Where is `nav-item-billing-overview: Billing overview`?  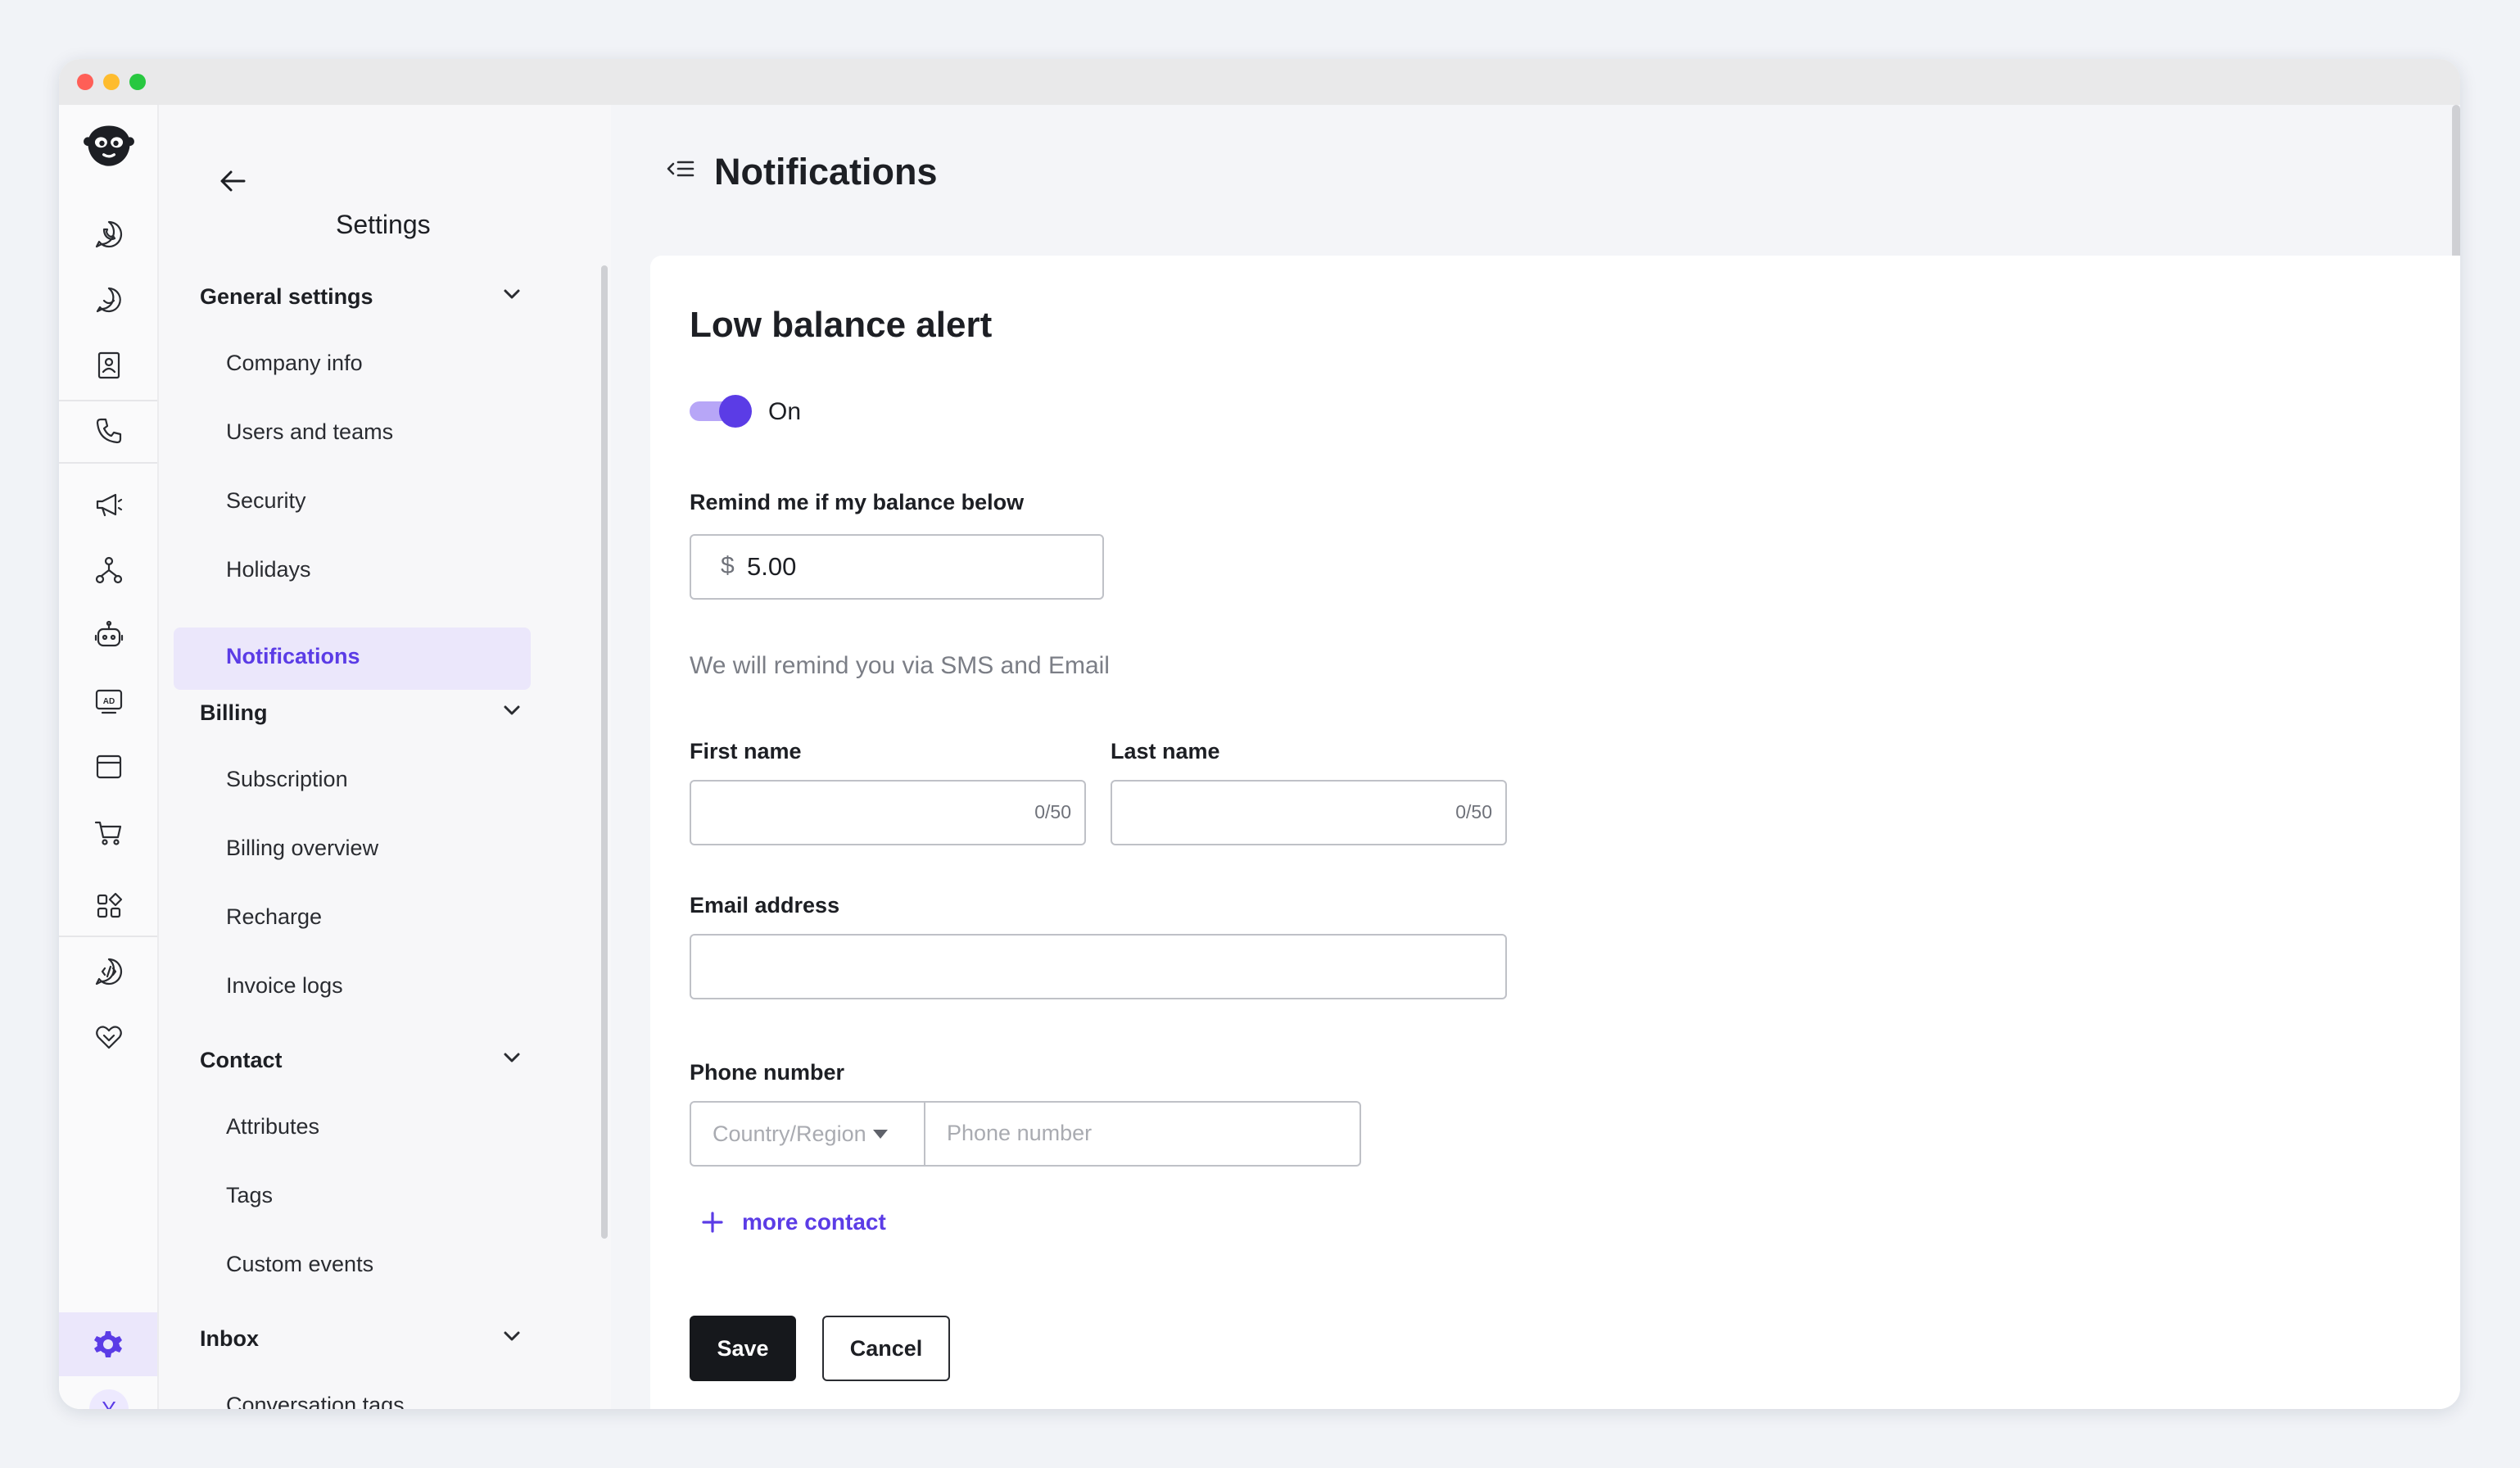 nav-item-billing-overview: Billing overview is located at coordinates (302, 849).